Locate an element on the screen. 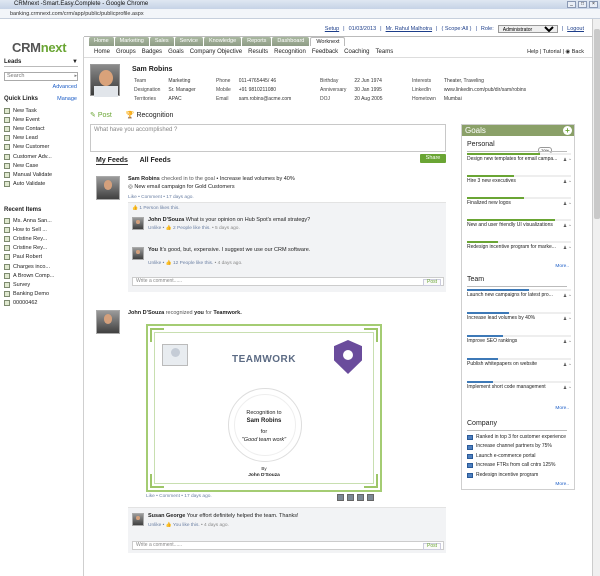 This screenshot has width=600, height=576. search-icon: ▸ is located at coordinates (75, 76).